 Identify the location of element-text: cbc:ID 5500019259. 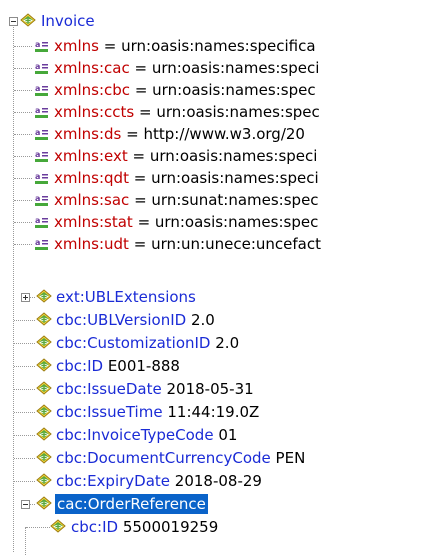
(144, 527).